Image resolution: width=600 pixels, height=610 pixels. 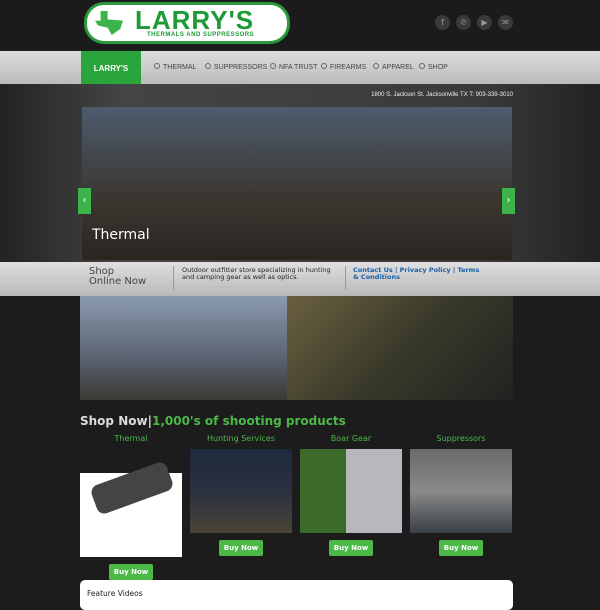 I want to click on product-card: Thermal Buy Now, so click(x=131, y=507).